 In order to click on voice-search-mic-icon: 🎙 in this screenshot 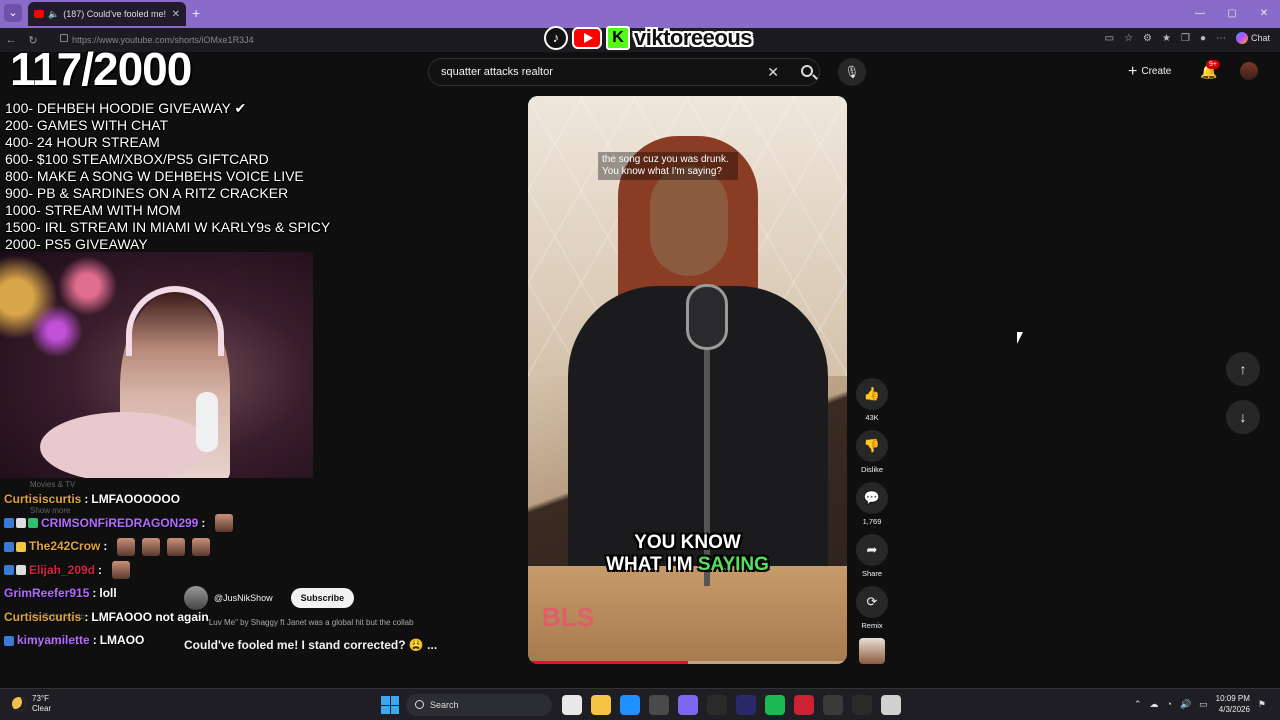, I will do `click(852, 72)`.